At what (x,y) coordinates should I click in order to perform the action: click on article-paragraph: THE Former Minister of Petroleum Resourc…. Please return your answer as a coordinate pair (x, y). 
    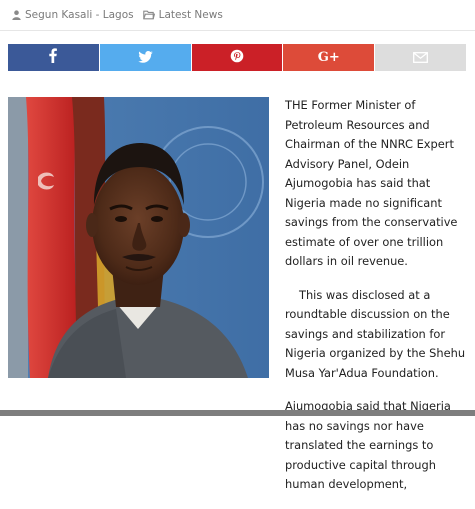
    Looking at the image, I should click on (371, 183).